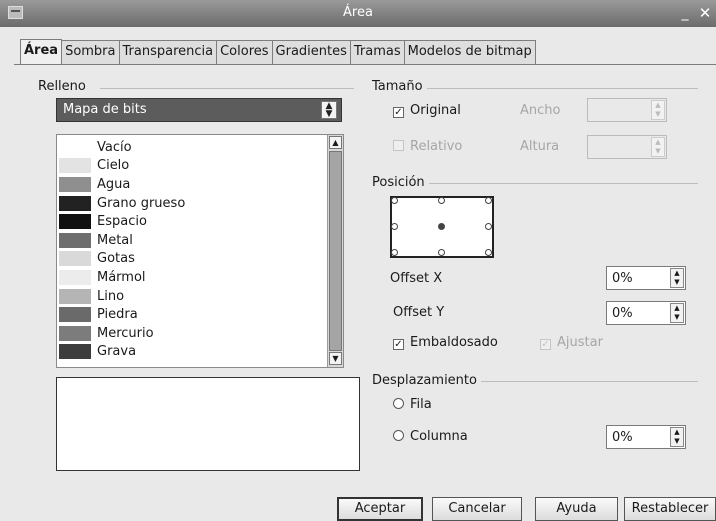  Describe the element at coordinates (192, 259) in the screenshot. I see `bitmap-list-item: Gotas` at that location.